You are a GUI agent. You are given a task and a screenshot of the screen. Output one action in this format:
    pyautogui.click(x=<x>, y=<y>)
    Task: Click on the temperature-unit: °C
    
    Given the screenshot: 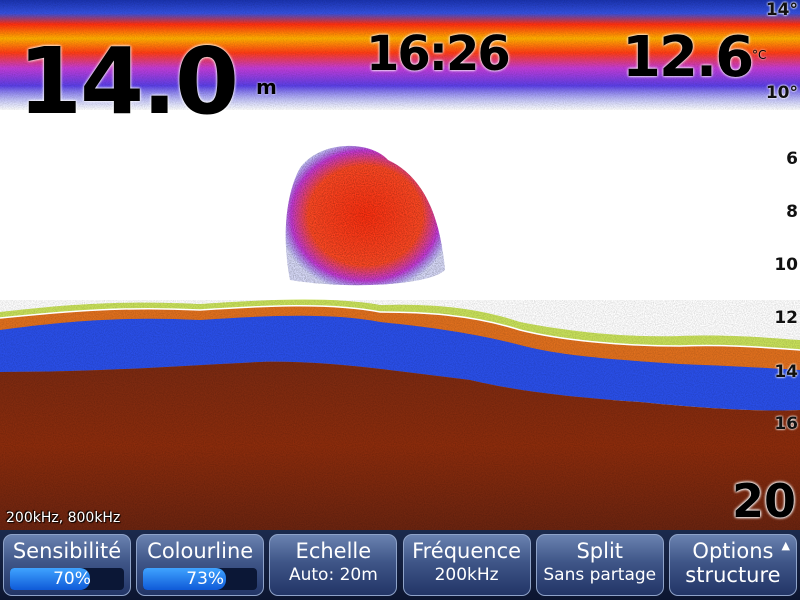 What is the action you would take?
    pyautogui.click(x=759, y=55)
    